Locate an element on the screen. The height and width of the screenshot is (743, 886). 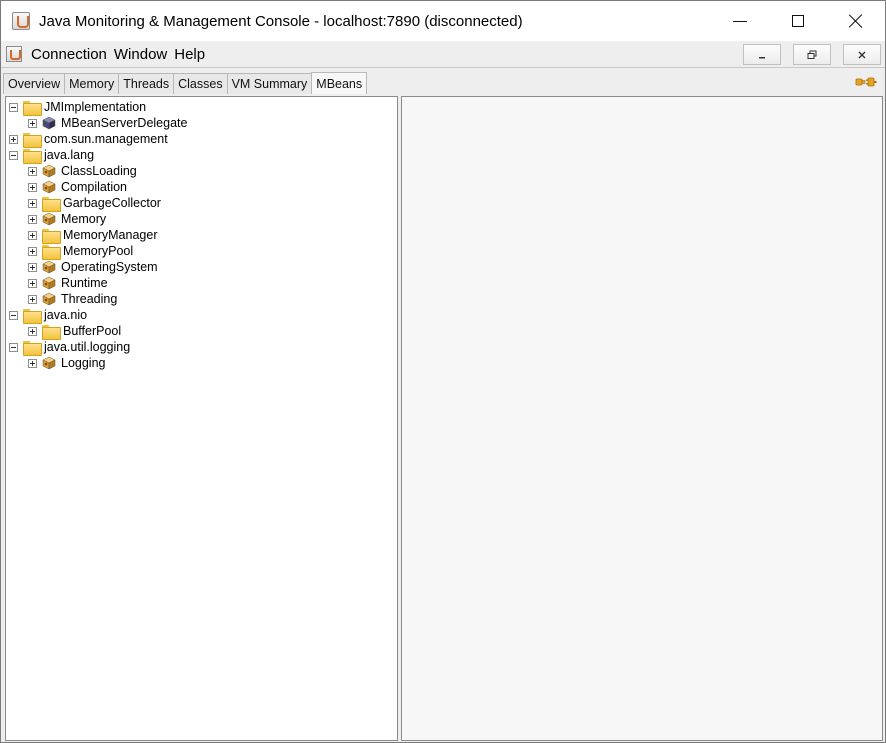
minimize-button is located at coordinates (740, 21).